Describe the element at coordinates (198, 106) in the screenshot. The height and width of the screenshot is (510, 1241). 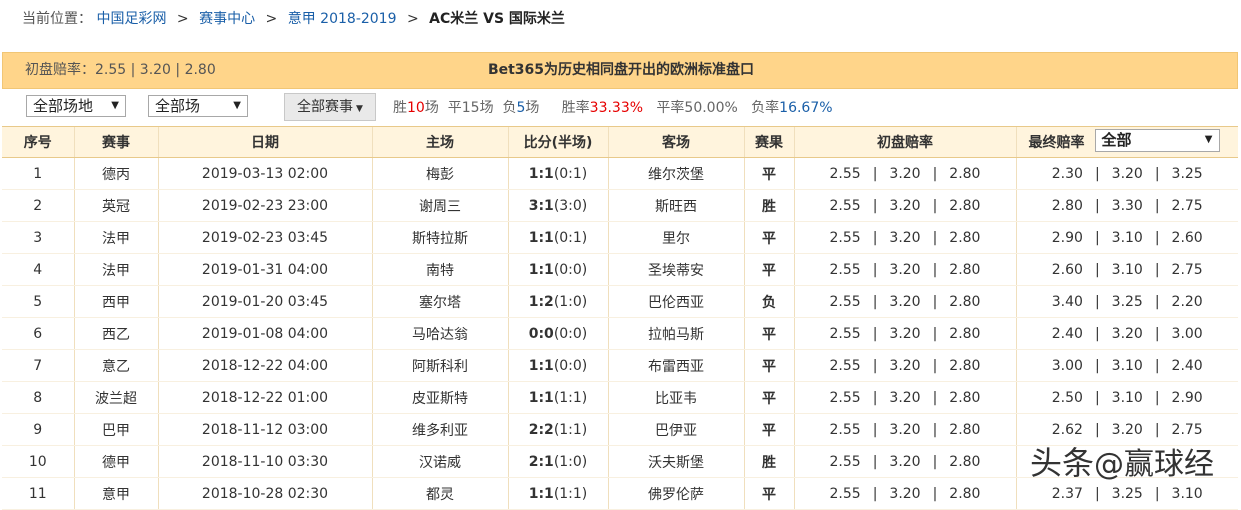
I see `match-select: 全部场 ▼` at that location.